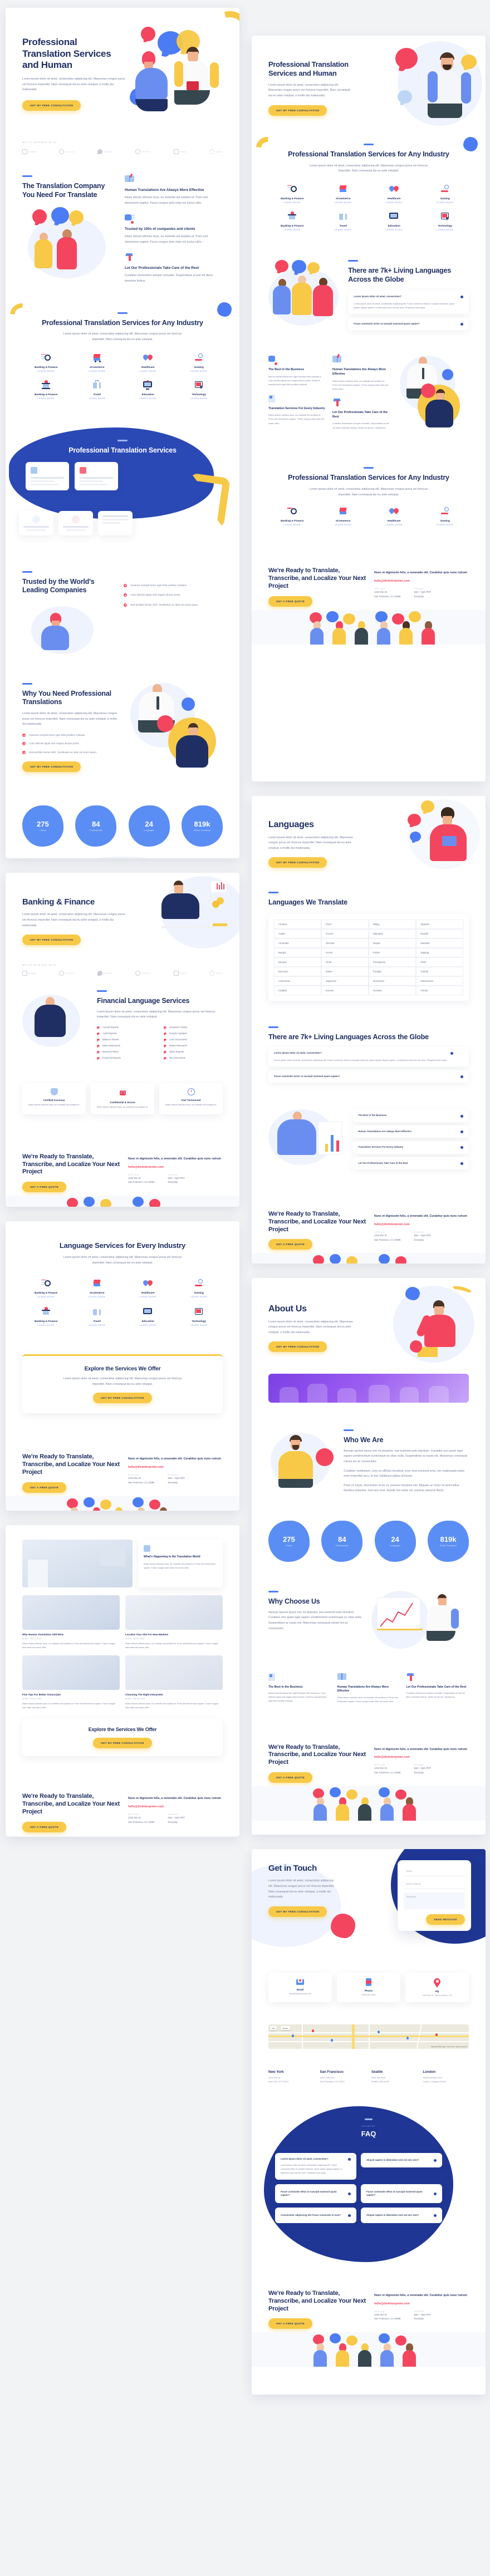 The width and height of the screenshot is (490, 2576). I want to click on accordion-item: The Best in the Business, so click(410, 1115).